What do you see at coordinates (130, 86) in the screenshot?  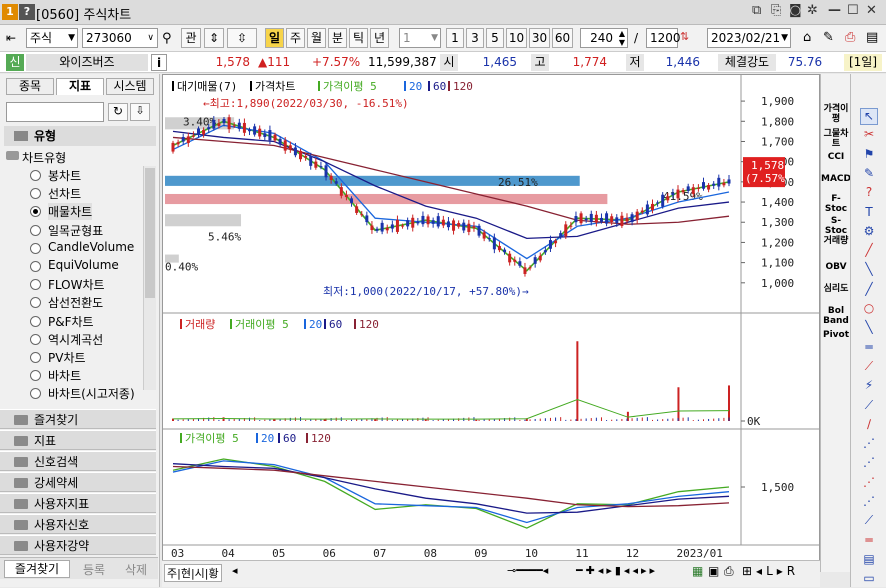 I see `tab-systems: 시스템` at bounding box center [130, 86].